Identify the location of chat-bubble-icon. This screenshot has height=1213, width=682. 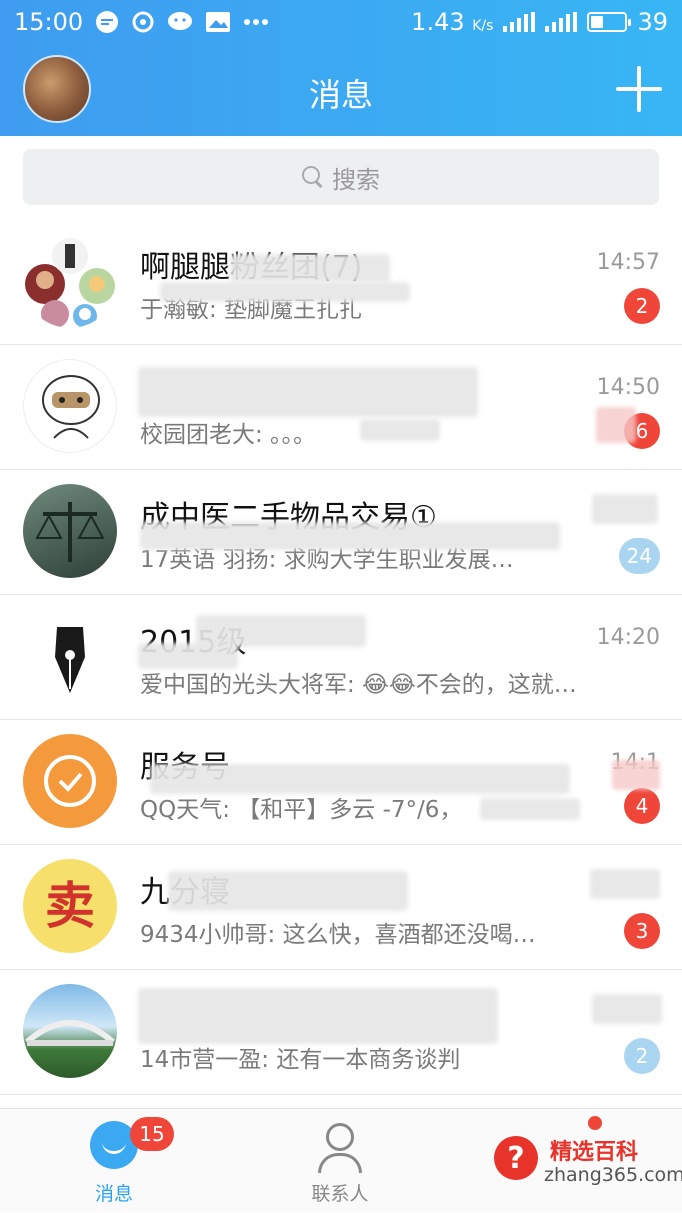
(107, 22).